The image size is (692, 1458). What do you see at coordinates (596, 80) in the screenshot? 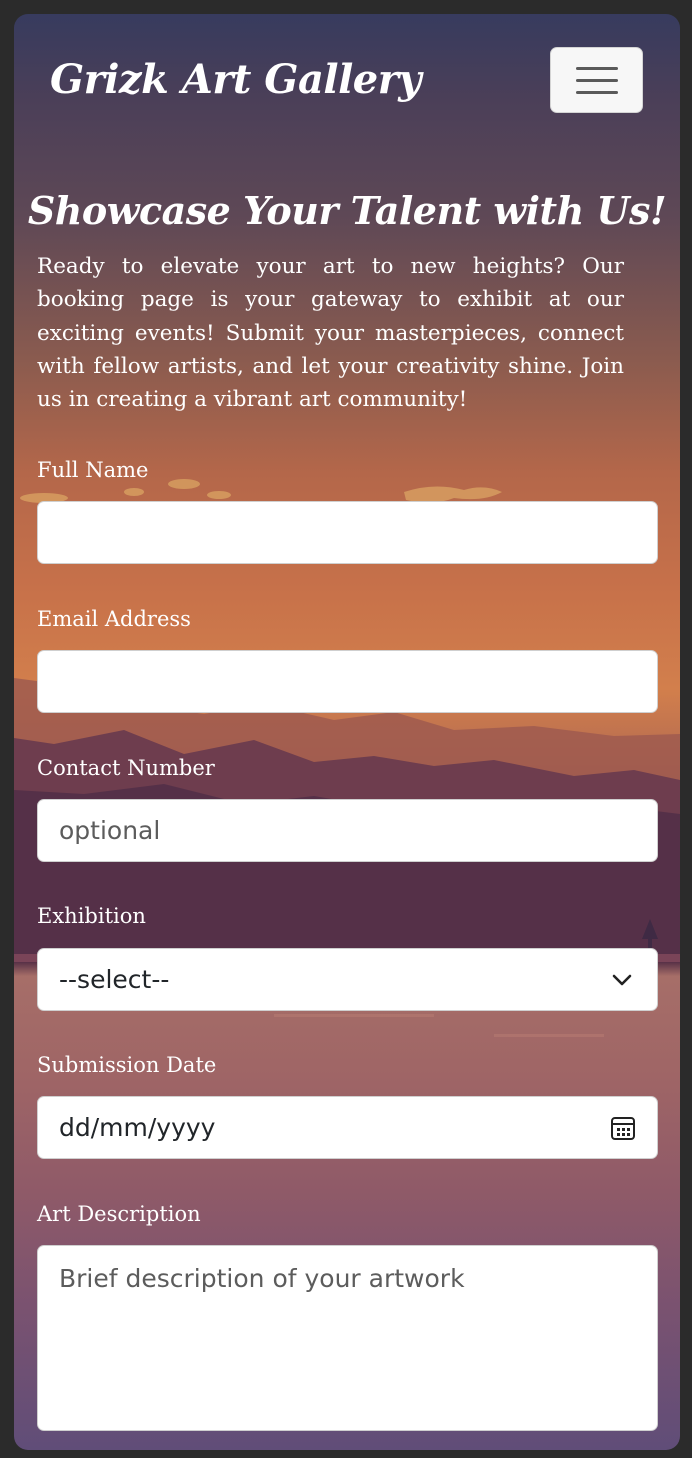
I see `menu-toggle-button` at bounding box center [596, 80].